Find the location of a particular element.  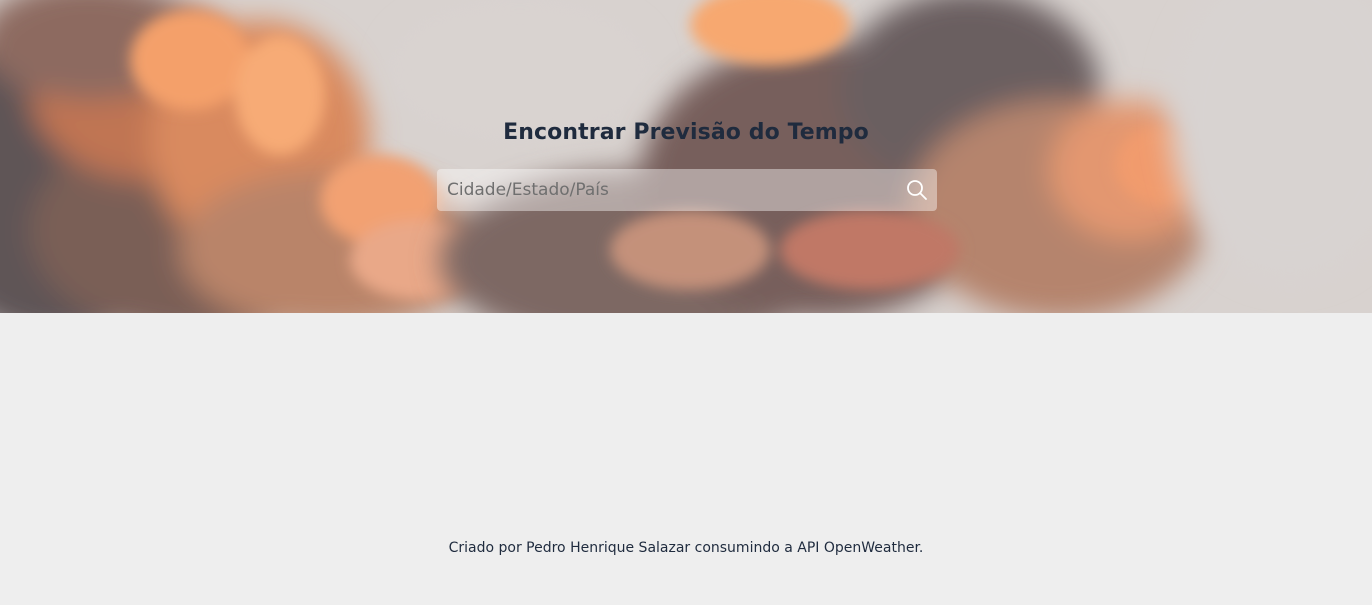

search-button is located at coordinates (917, 190).